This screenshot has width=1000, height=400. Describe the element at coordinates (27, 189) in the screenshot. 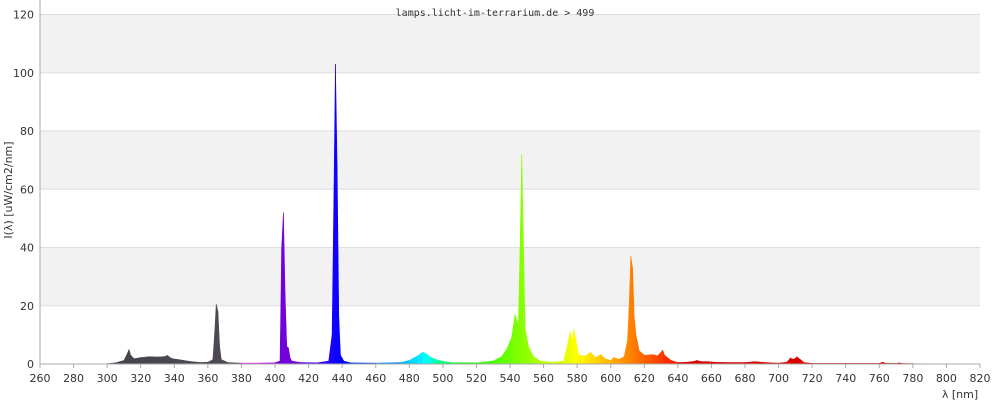

I see `y-tick-label: 60` at that location.